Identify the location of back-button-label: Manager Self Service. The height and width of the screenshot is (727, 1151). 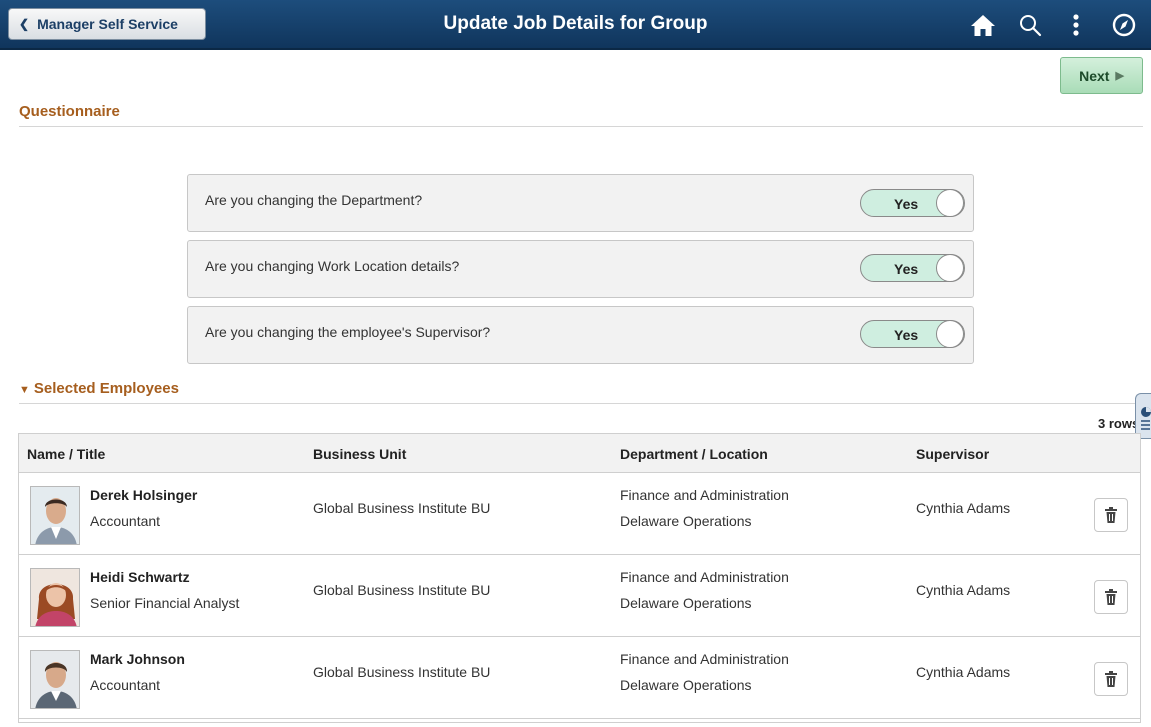
(107, 24).